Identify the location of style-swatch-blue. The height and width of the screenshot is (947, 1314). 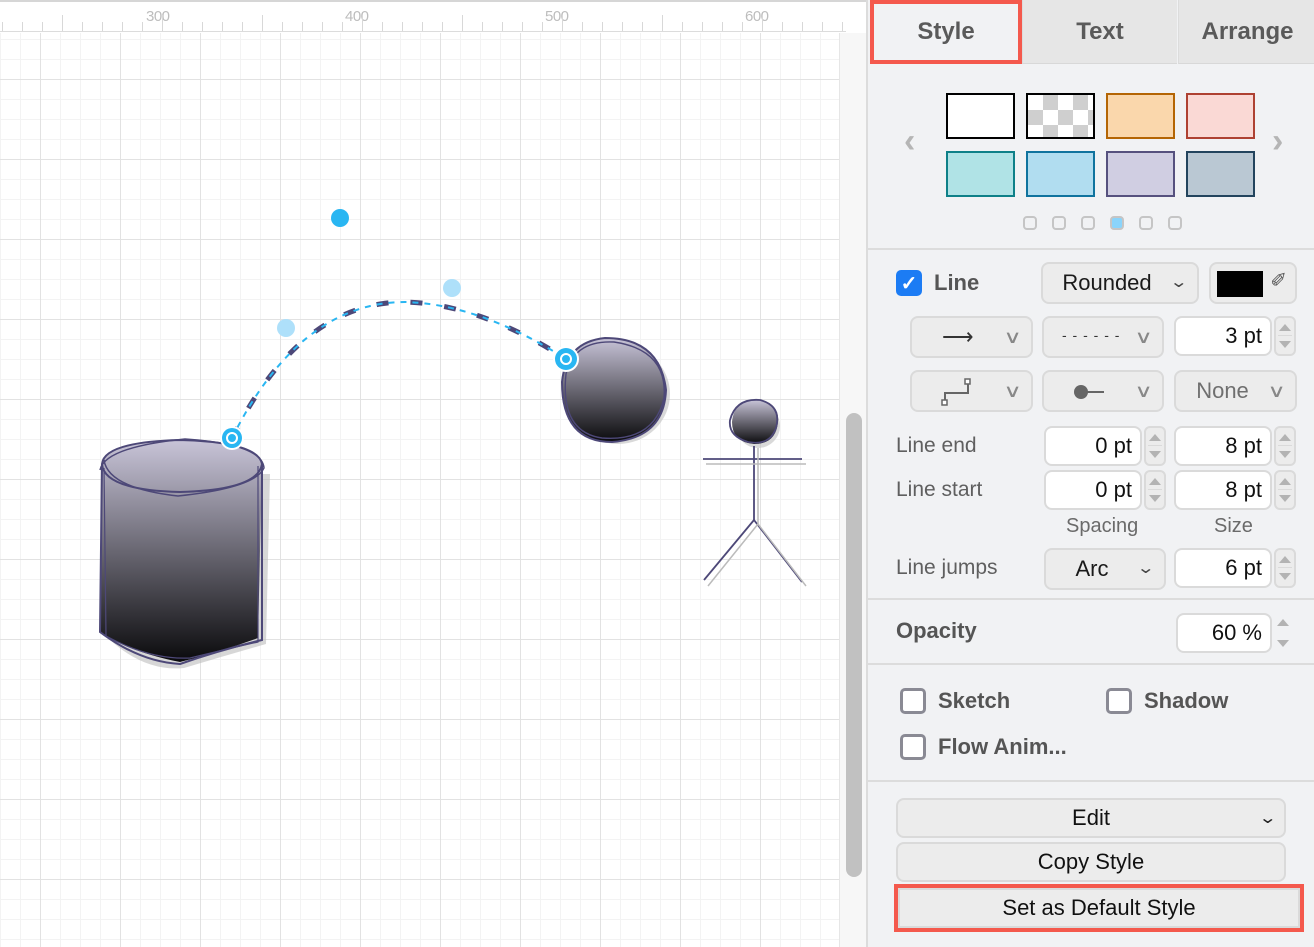
(1060, 174).